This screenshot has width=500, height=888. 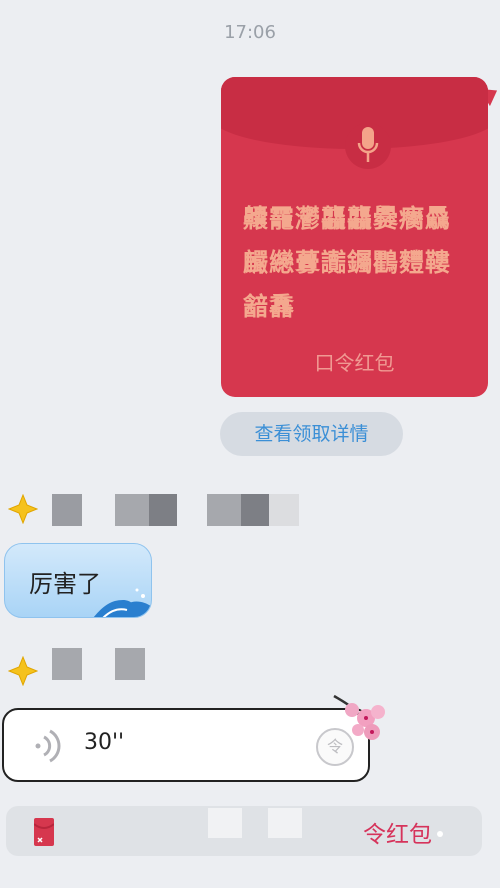 I want to click on wave-decoration-icon, so click(x=122, y=602).